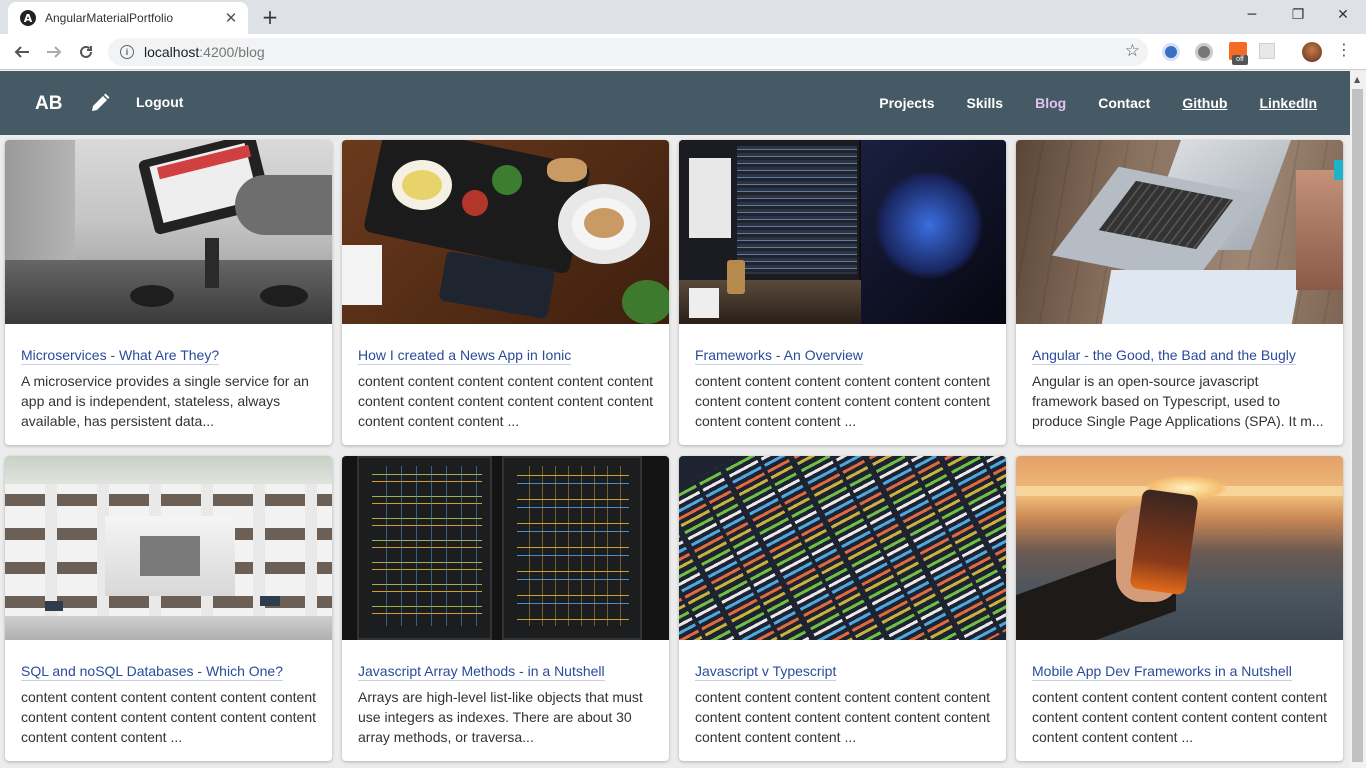 The height and width of the screenshot is (768, 1366). What do you see at coordinates (100, 103) in the screenshot?
I see `pencil-icon` at bounding box center [100, 103].